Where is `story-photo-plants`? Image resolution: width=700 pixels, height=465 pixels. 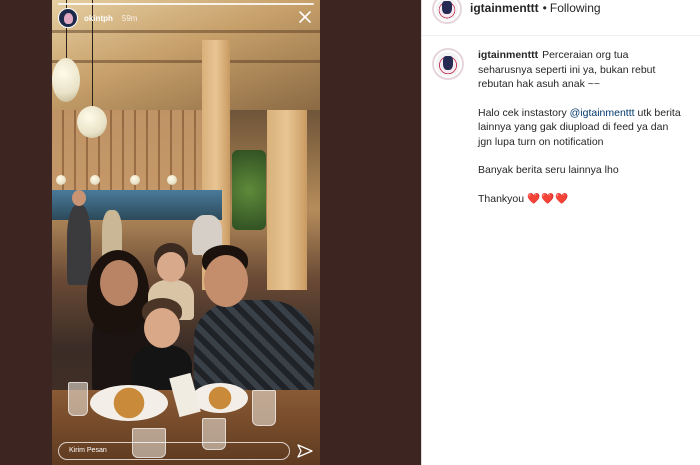
story-photo-plants is located at coordinates (249, 190).